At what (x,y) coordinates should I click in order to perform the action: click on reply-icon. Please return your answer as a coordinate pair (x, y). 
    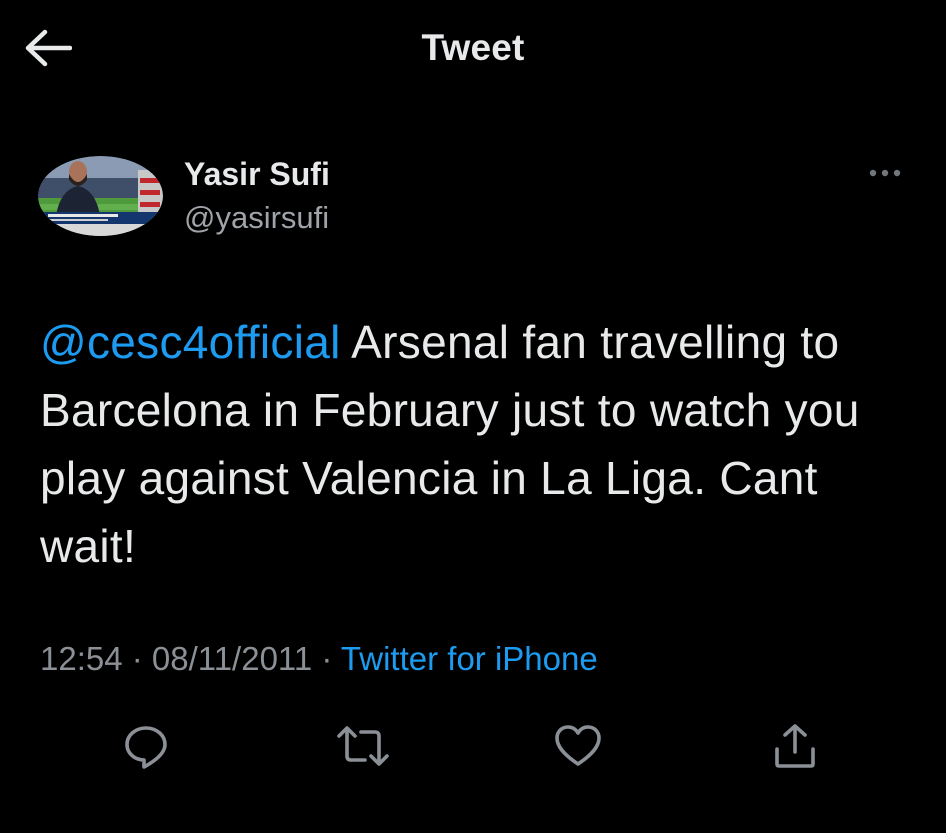
    Looking at the image, I should click on (146, 748).